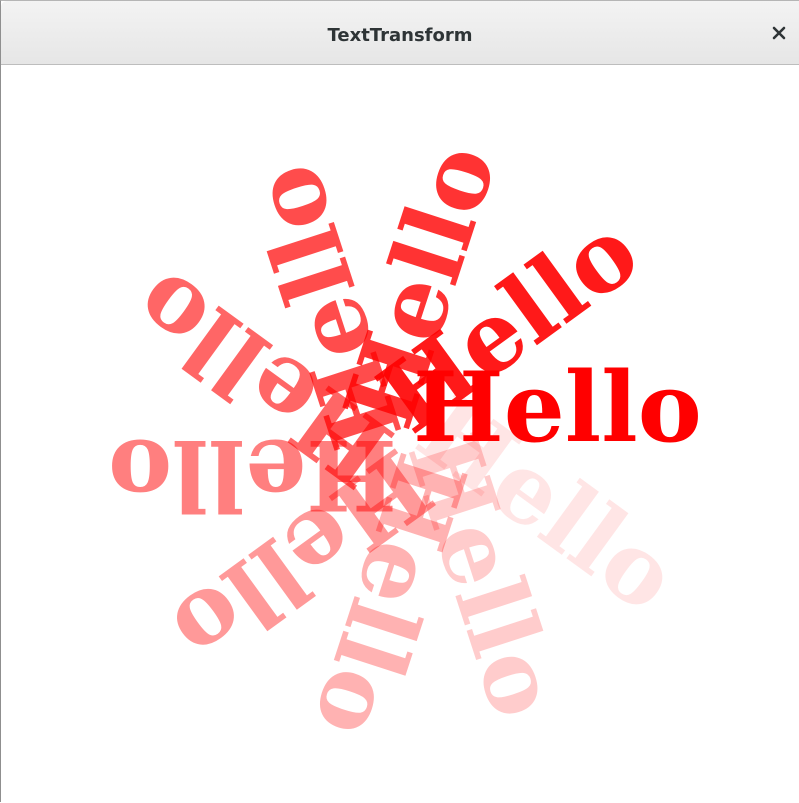 Image resolution: width=799 pixels, height=803 pixels. I want to click on hello-text-0: Hello, so click(557, 407).